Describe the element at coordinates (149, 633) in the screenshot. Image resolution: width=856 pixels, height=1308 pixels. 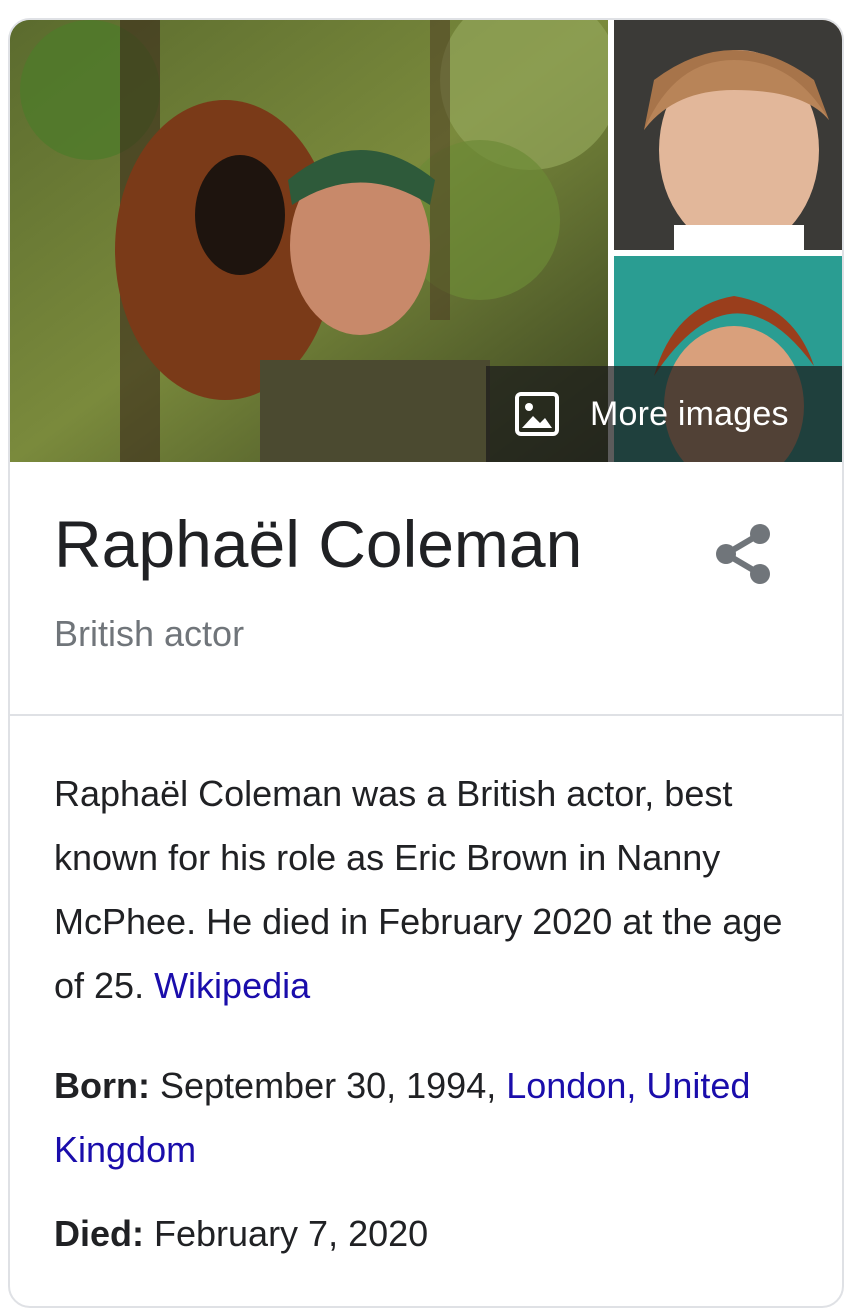
I see `entity-subtitle: British actor` at that location.